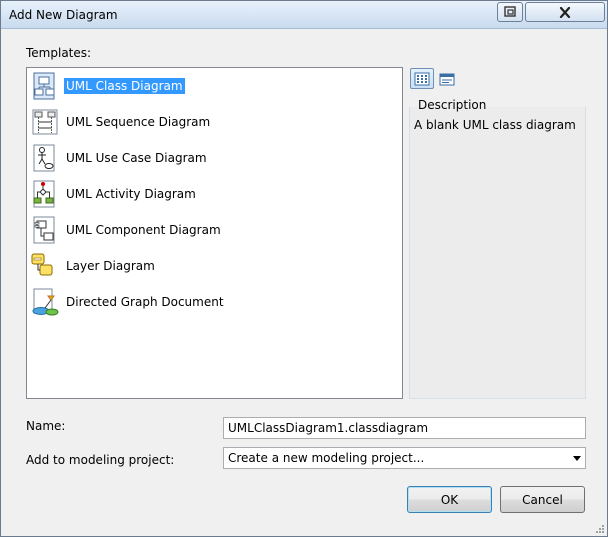 This screenshot has height=537, width=608. I want to click on uml-use-case-diagram-icon, so click(44, 158).